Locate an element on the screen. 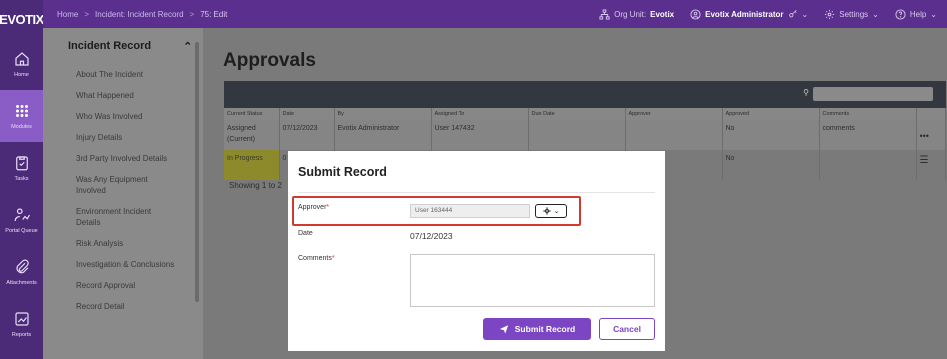 This screenshot has width=947, height=359. rail-item-modules: Modules is located at coordinates (21, 116).